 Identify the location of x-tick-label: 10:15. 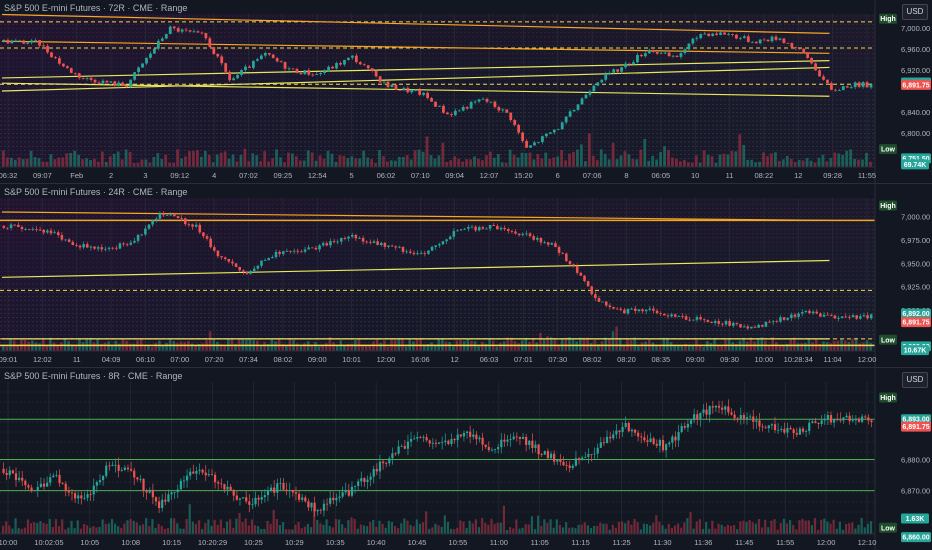
(171, 542).